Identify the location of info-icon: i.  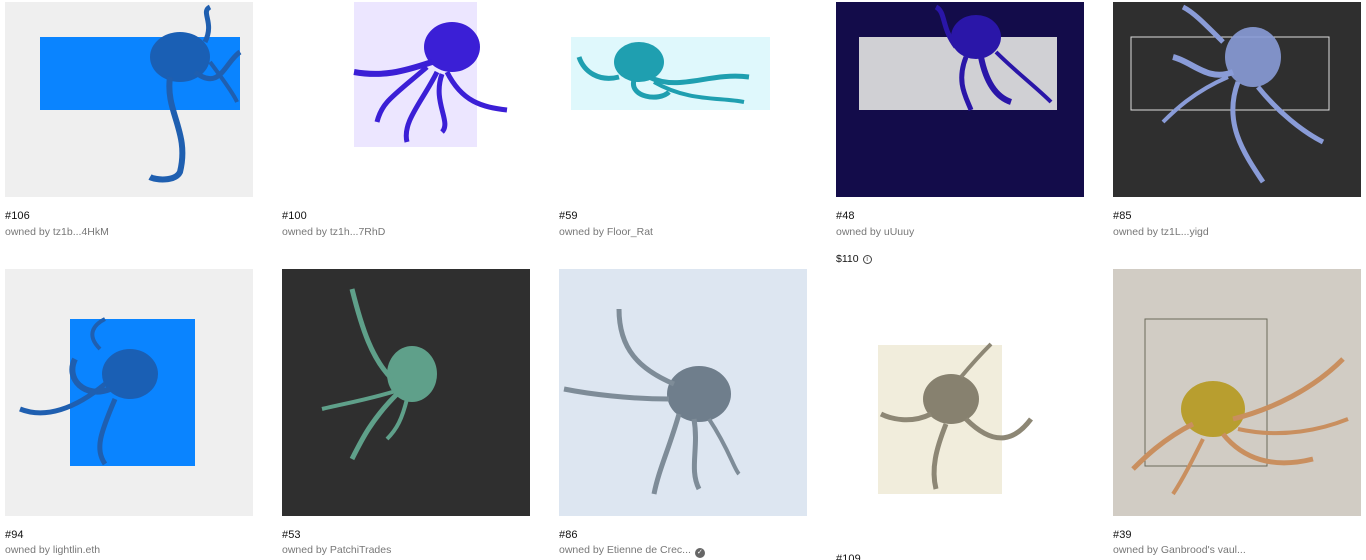
(867, 259).